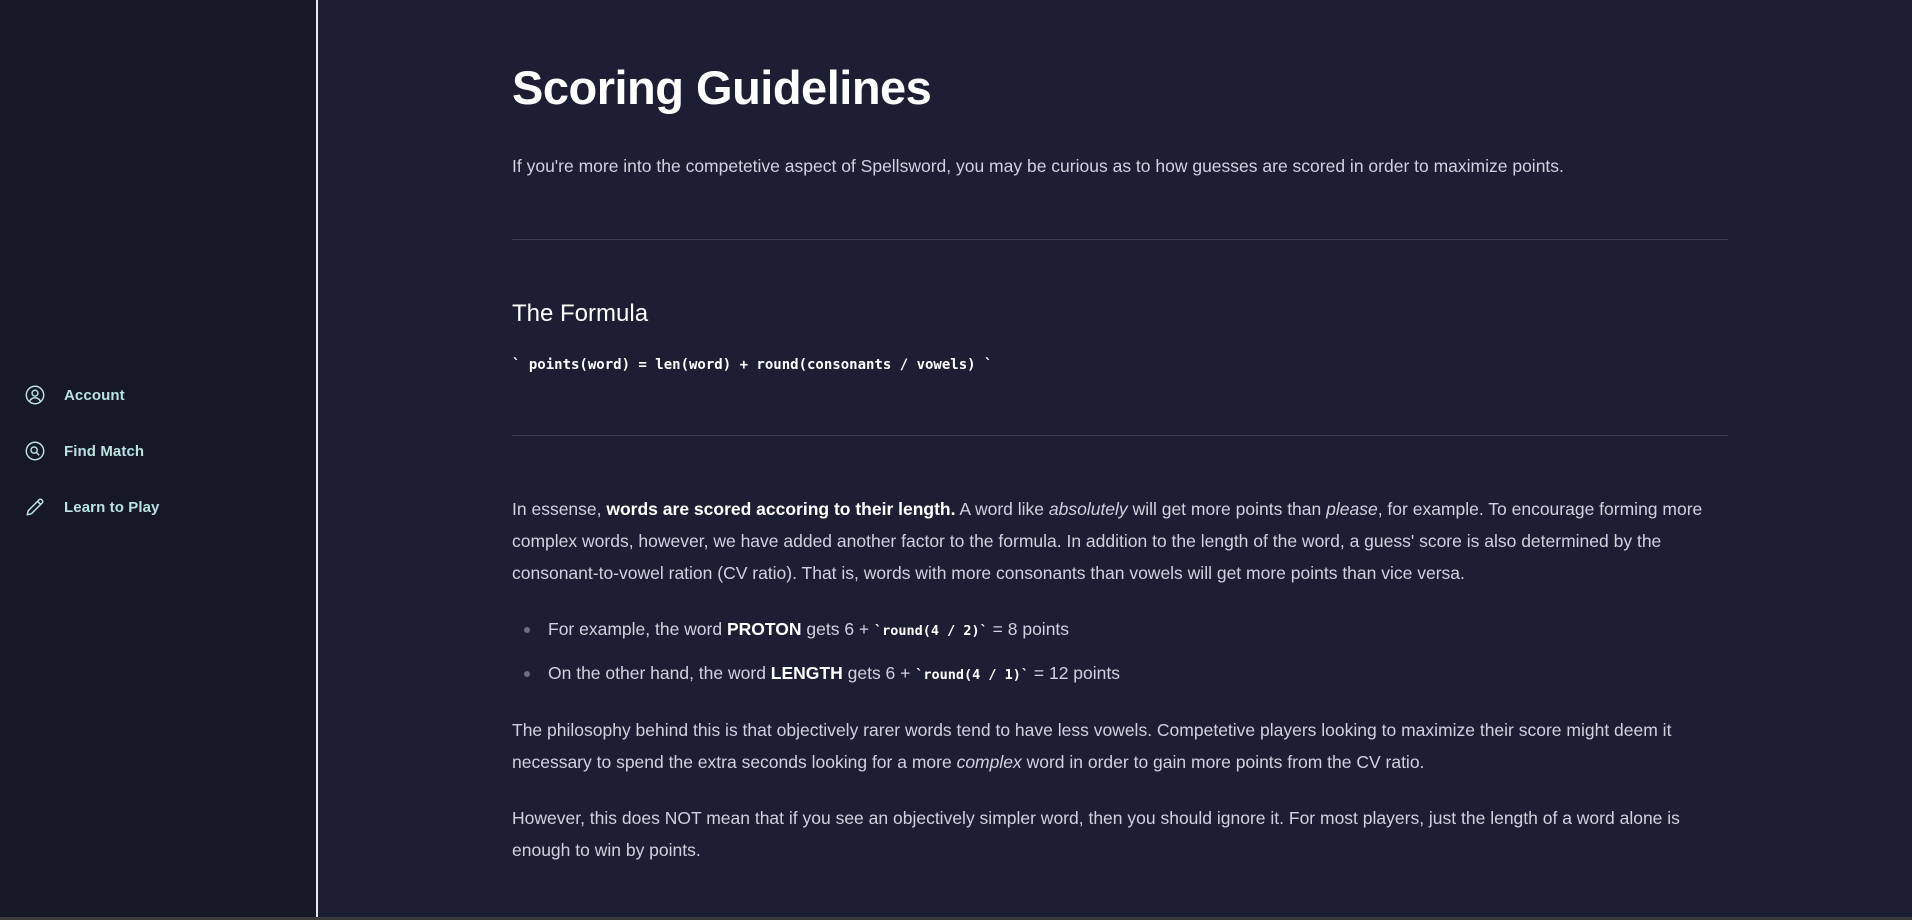 The image size is (1912, 920). What do you see at coordinates (1227, 509) in the screenshot?
I see `text: will get more points than` at bounding box center [1227, 509].